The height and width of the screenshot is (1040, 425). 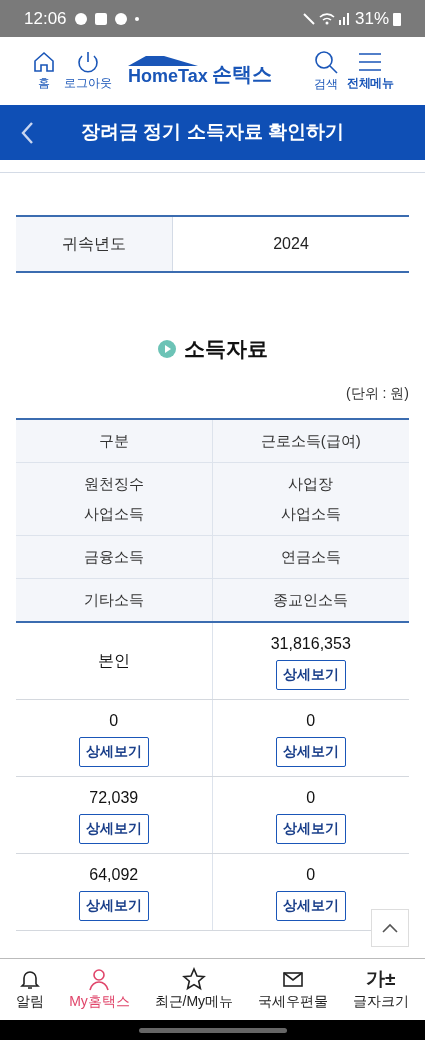 What do you see at coordinates (291, 244) in the screenshot?
I see `year-value: 2024` at bounding box center [291, 244].